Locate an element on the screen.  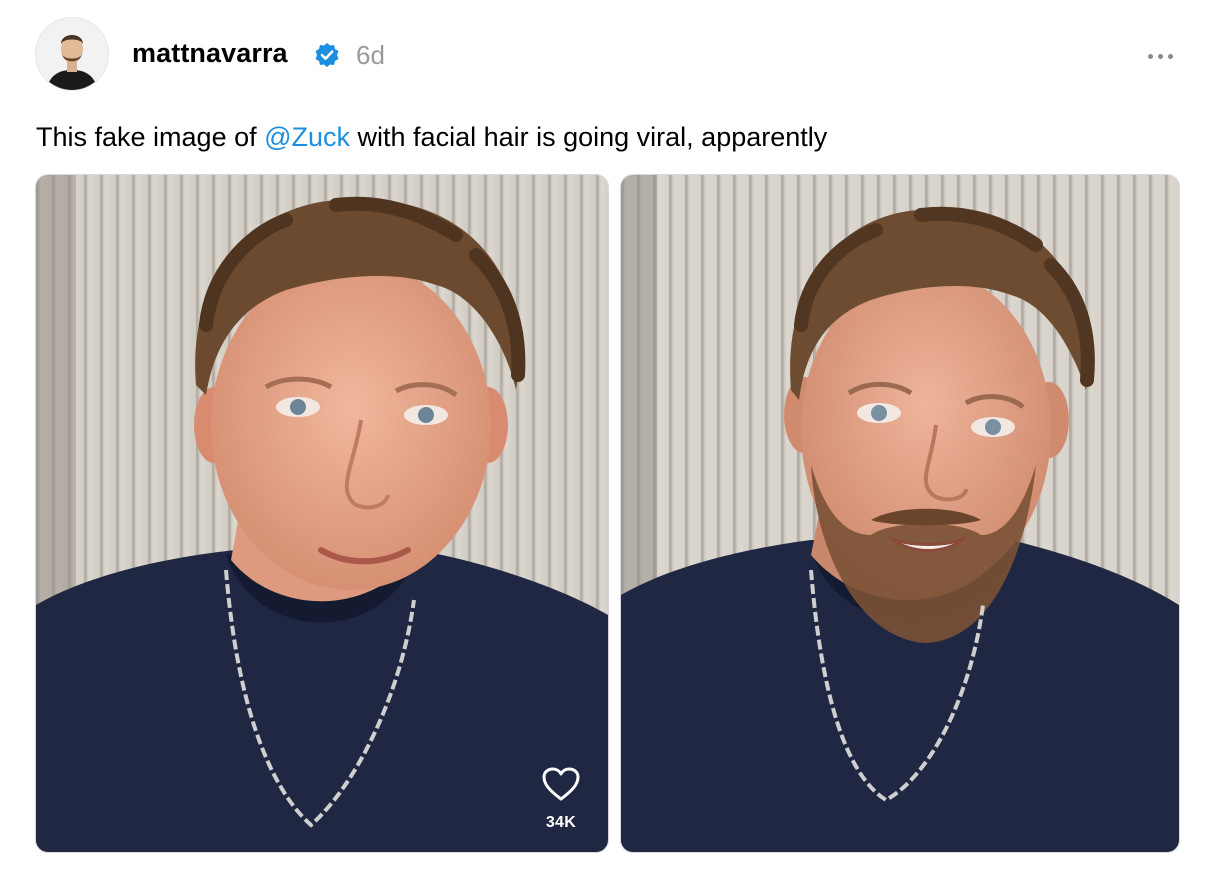
author-avatar is located at coordinates (72, 54).